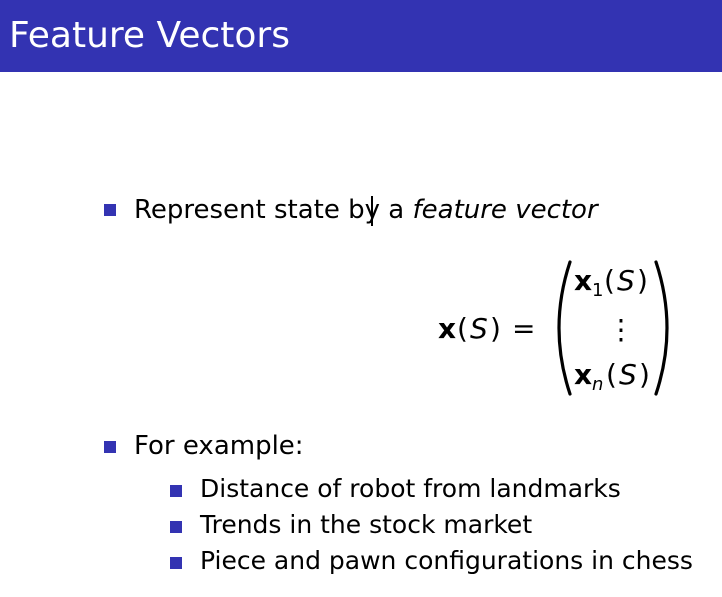 This screenshot has width=722, height=597. I want to click on text-cursor, so click(372, 211).